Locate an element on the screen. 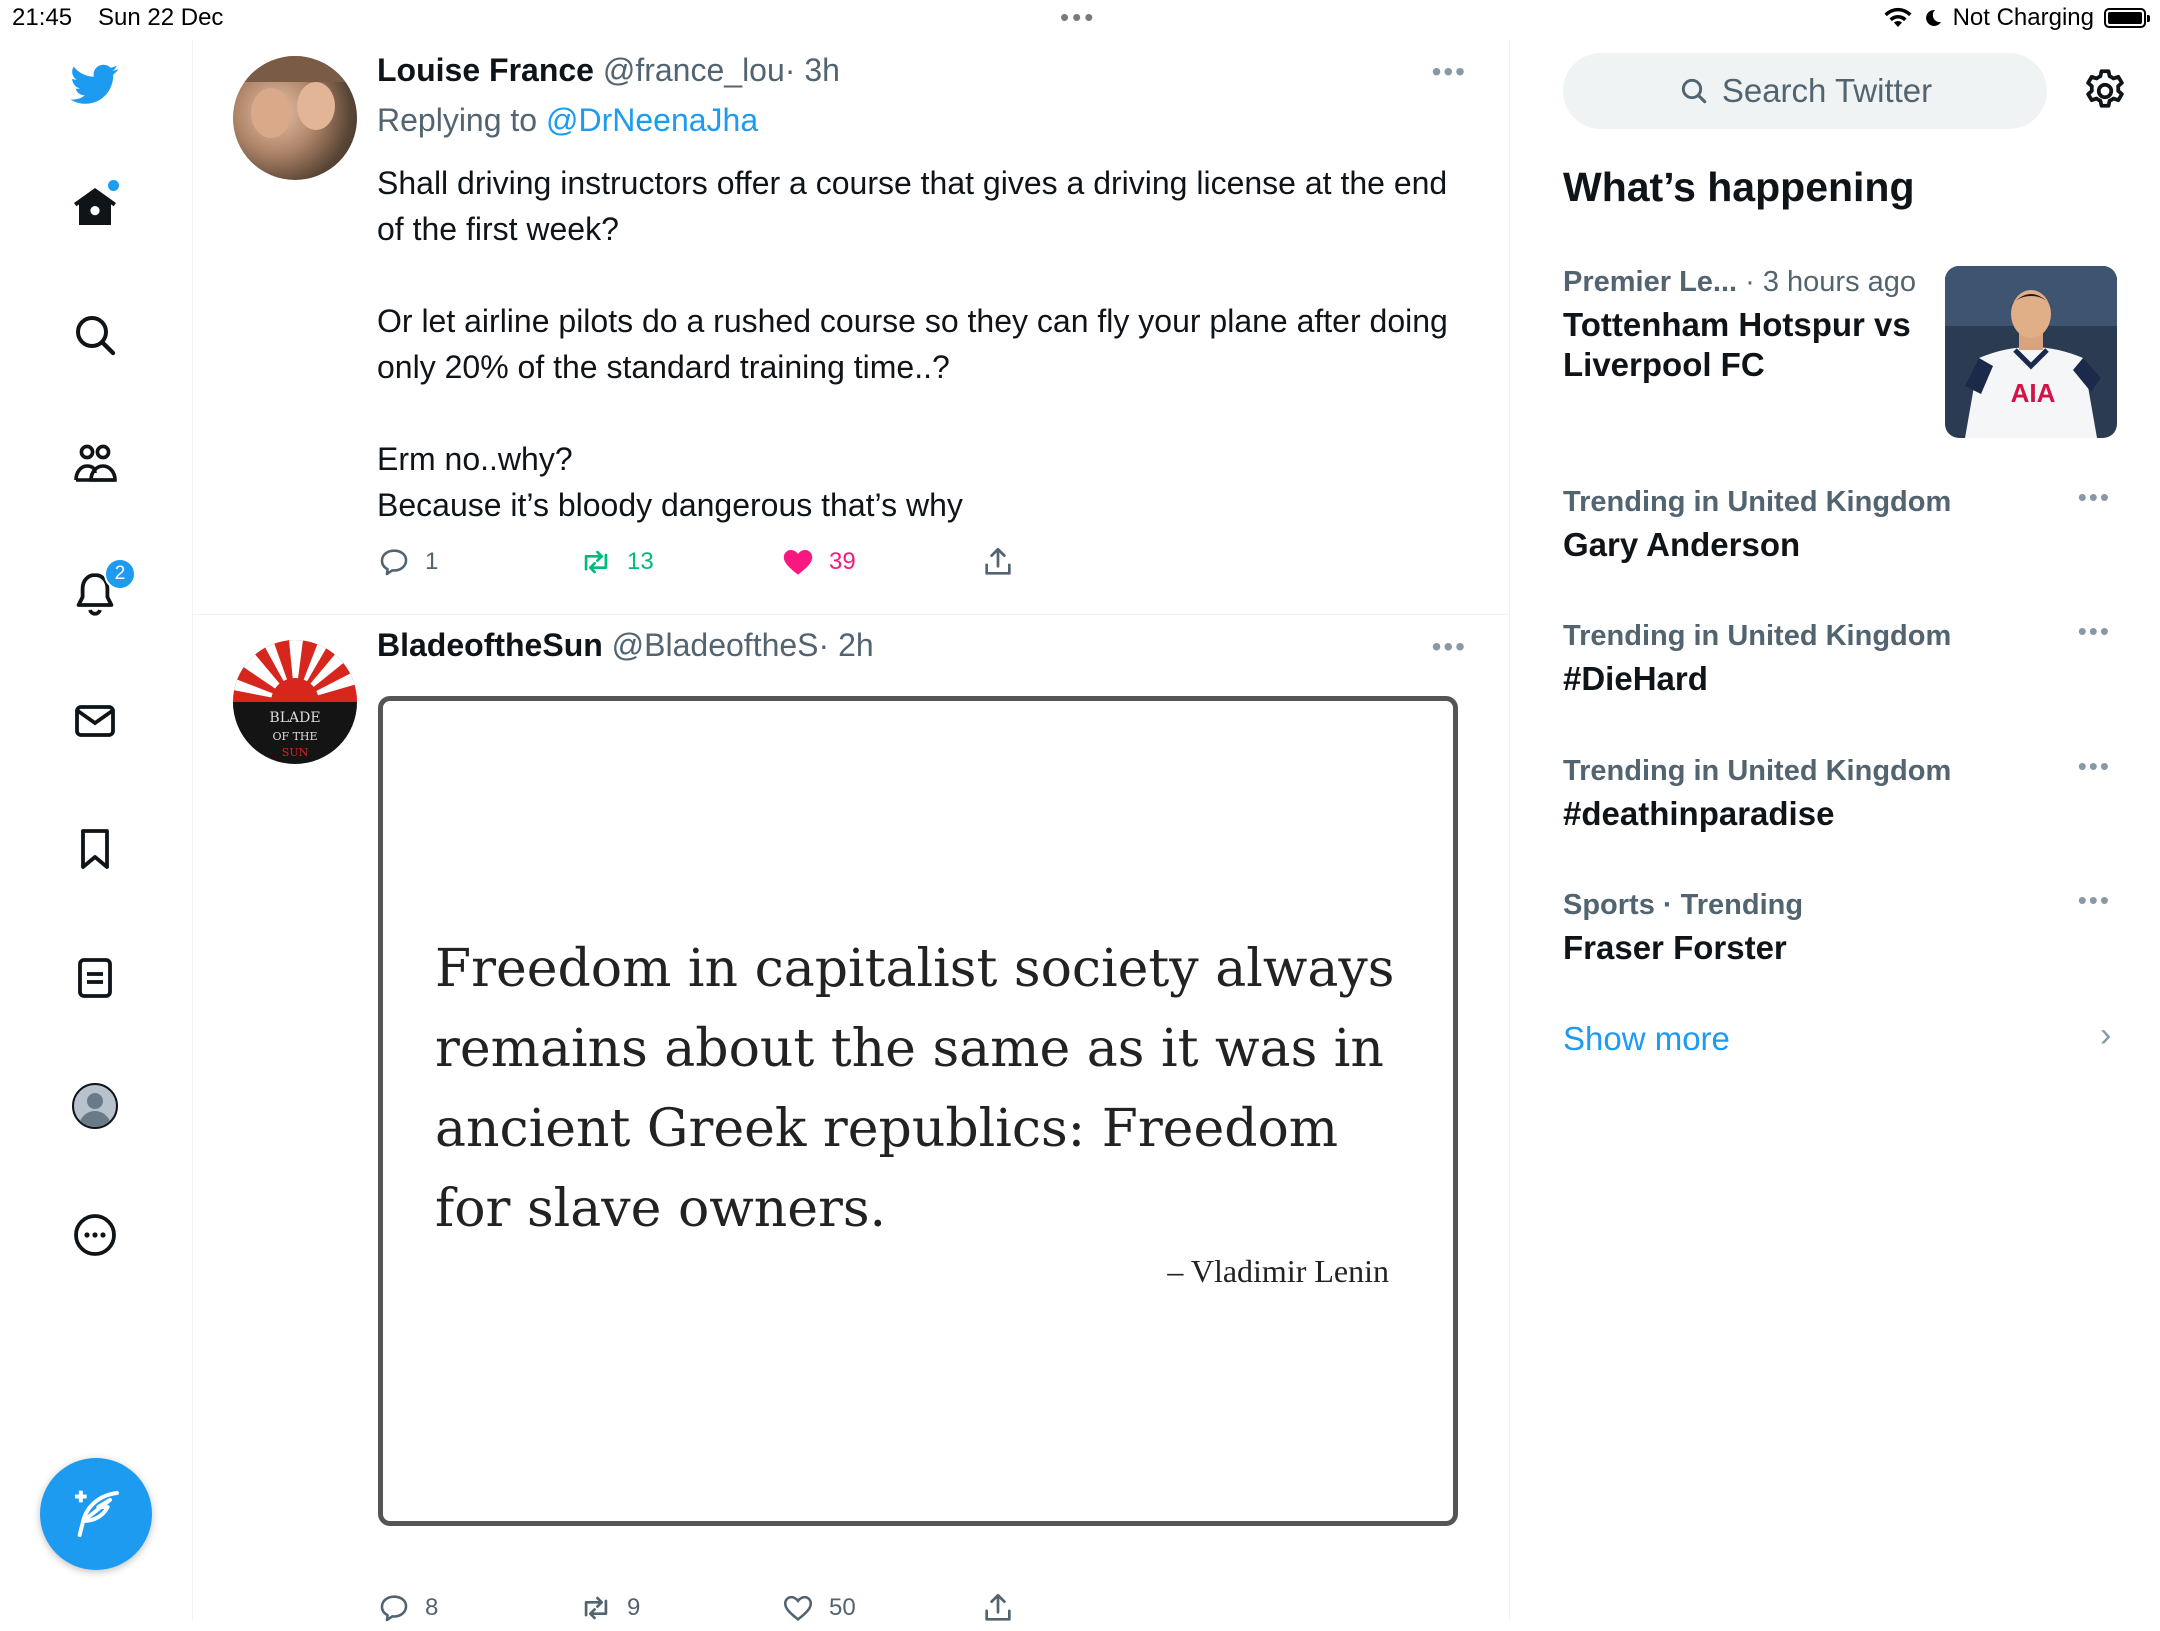  battery-icon is located at coordinates (2127, 18).